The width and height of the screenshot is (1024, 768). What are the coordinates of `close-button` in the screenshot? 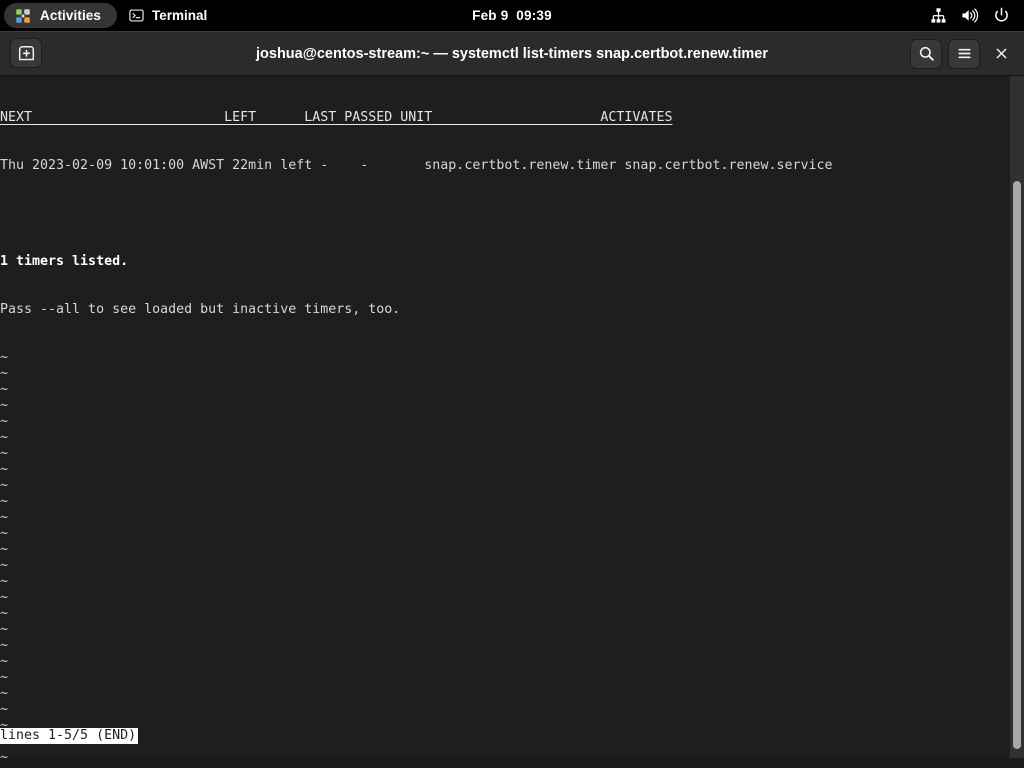 It's located at (1001, 54).